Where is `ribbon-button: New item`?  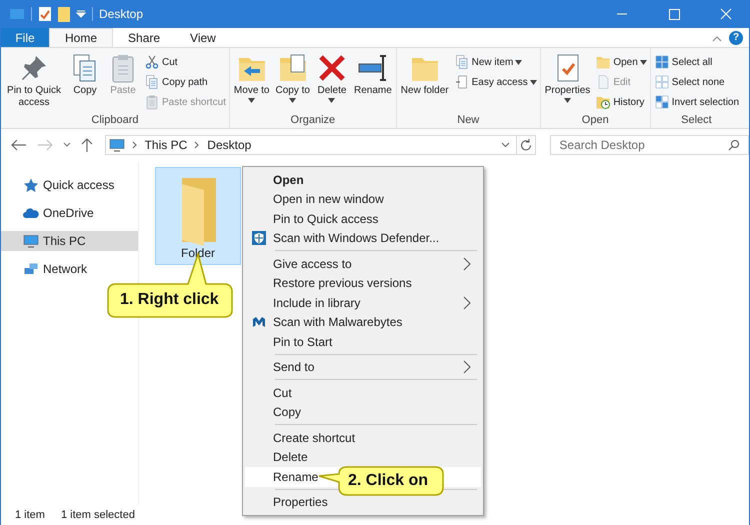 ribbon-button: New item is located at coordinates (495, 62).